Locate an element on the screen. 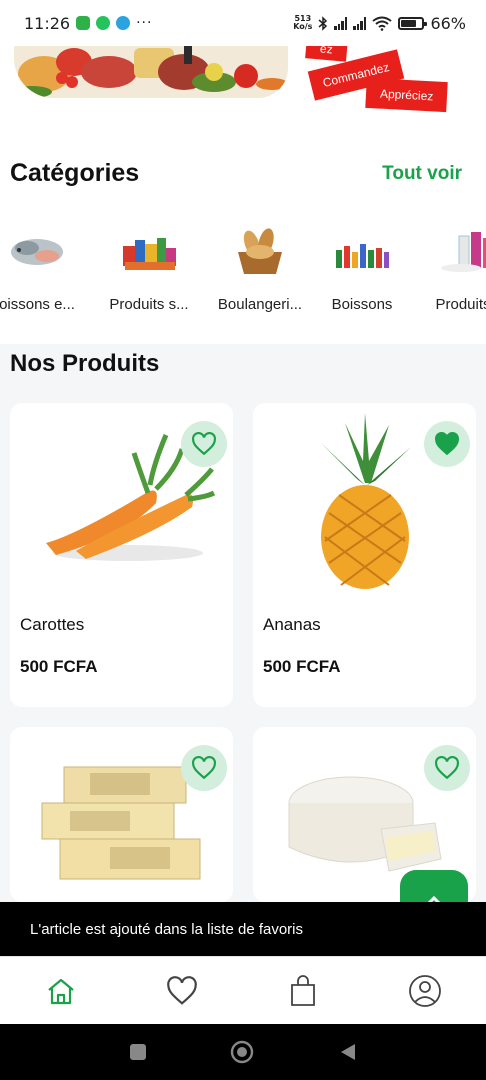 Image resolution: width=486 pixels, height=1080 pixels. telegram-notification-icon is located at coordinates (123, 23).